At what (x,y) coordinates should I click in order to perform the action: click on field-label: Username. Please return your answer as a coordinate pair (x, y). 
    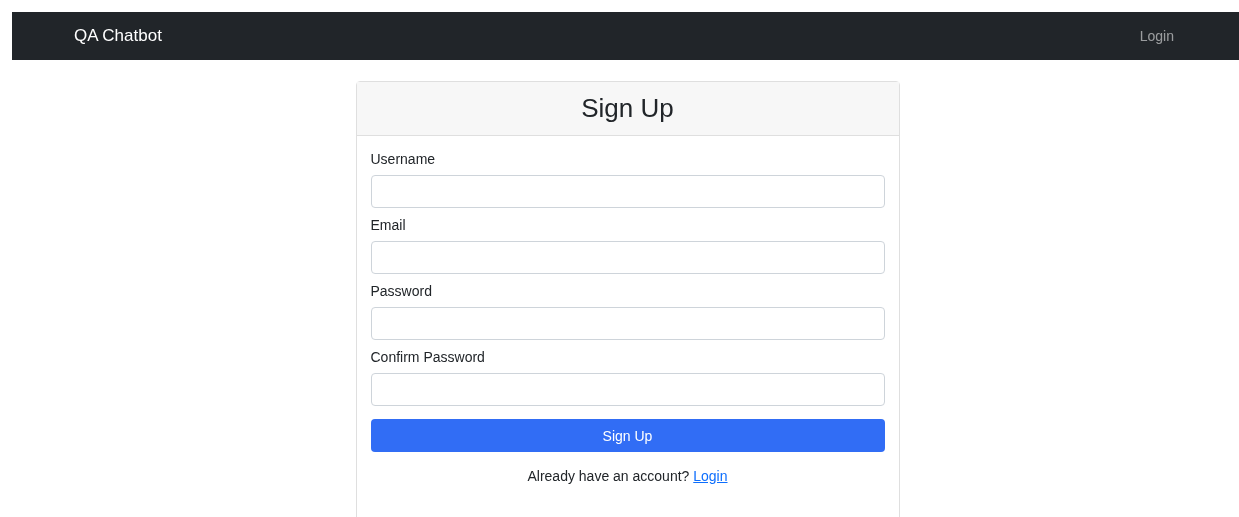
    Looking at the image, I should click on (403, 159).